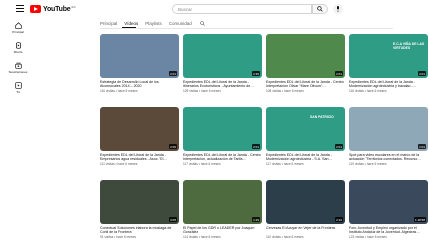 This screenshot has width=429, height=241. Describe the element at coordinates (180, 23) in the screenshot. I see `tab-comunidad: Comunidad` at that location.